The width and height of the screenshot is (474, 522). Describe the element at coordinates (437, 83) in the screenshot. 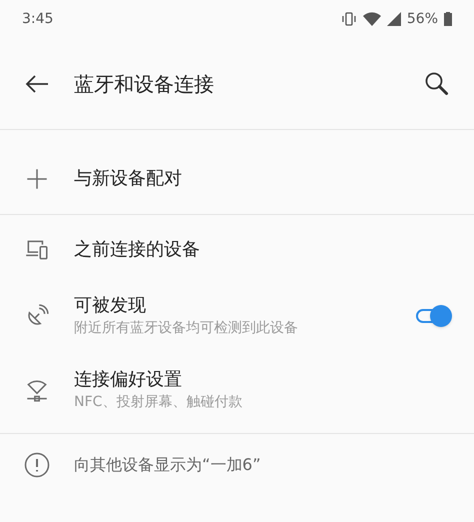

I see `search-icon` at that location.